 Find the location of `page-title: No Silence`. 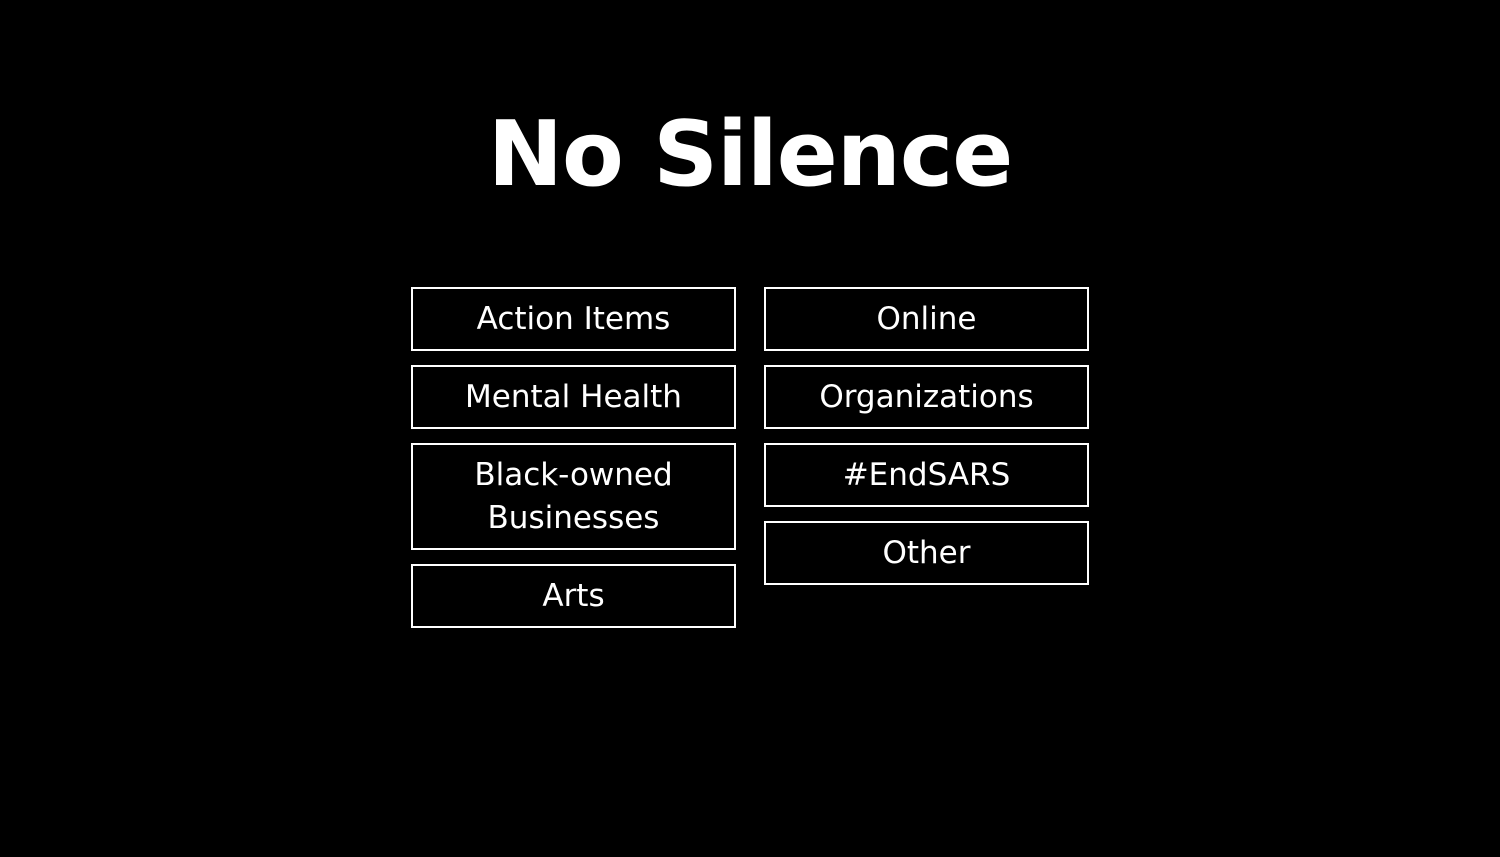

page-title: No Silence is located at coordinates (750, 154).